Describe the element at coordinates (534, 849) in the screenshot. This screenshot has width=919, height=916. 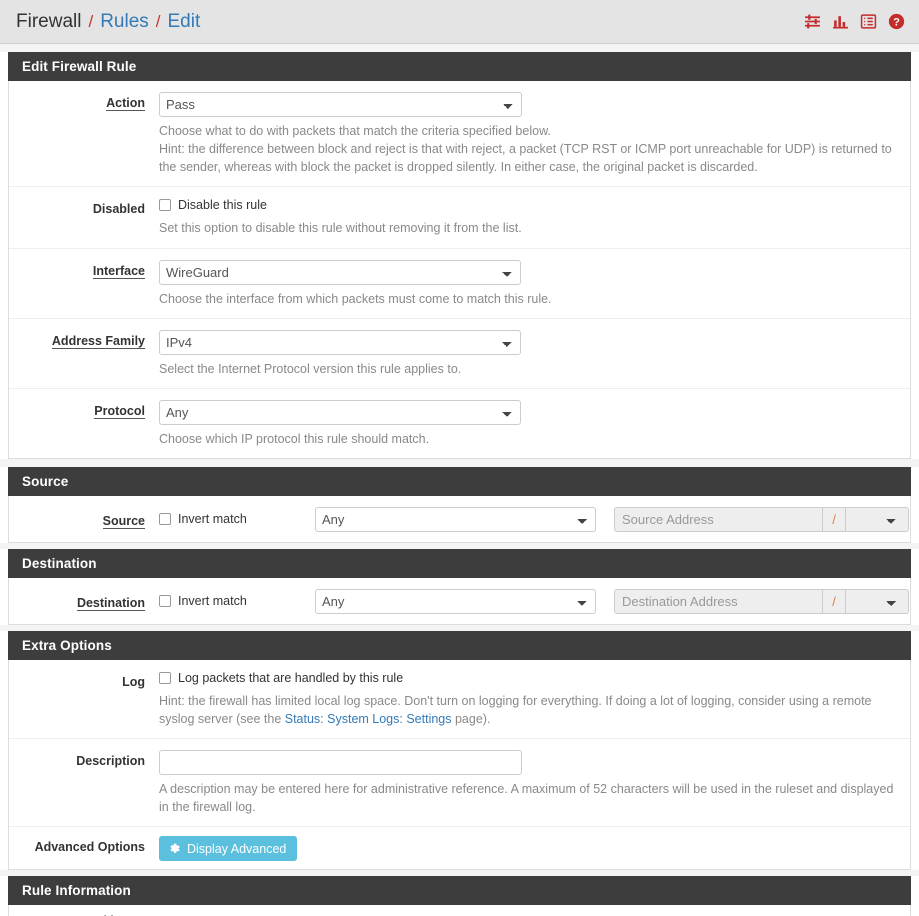
I see `control-advanced-options: Display Advanced` at that location.